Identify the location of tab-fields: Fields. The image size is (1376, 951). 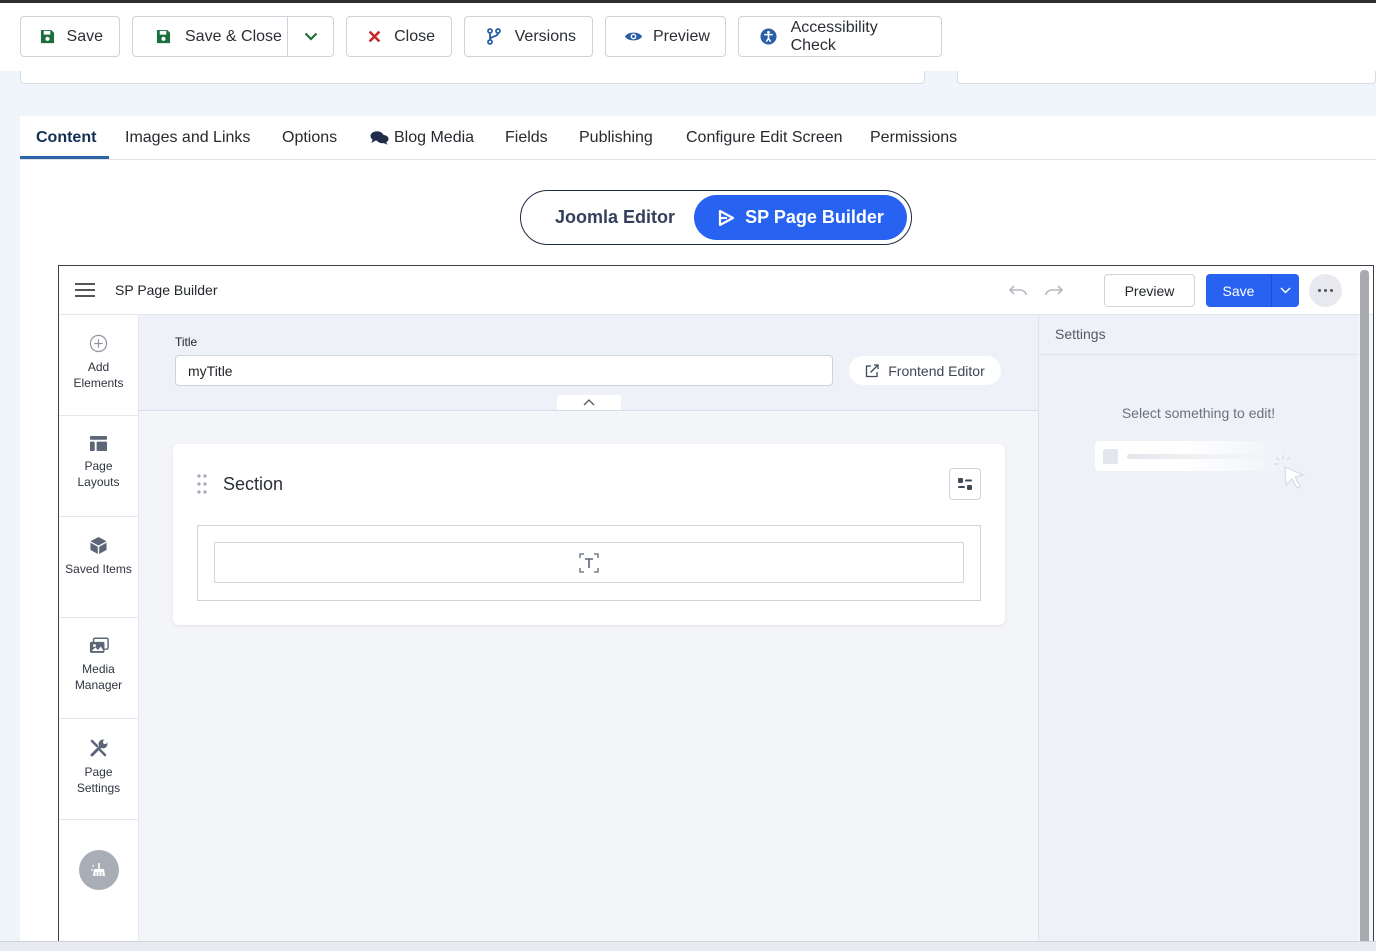
(526, 137).